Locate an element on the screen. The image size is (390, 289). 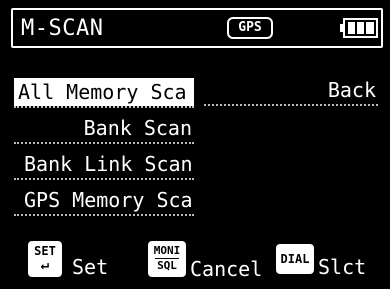
menu-item-bank-link-scan: Bank Link Scan is located at coordinates (104, 164).